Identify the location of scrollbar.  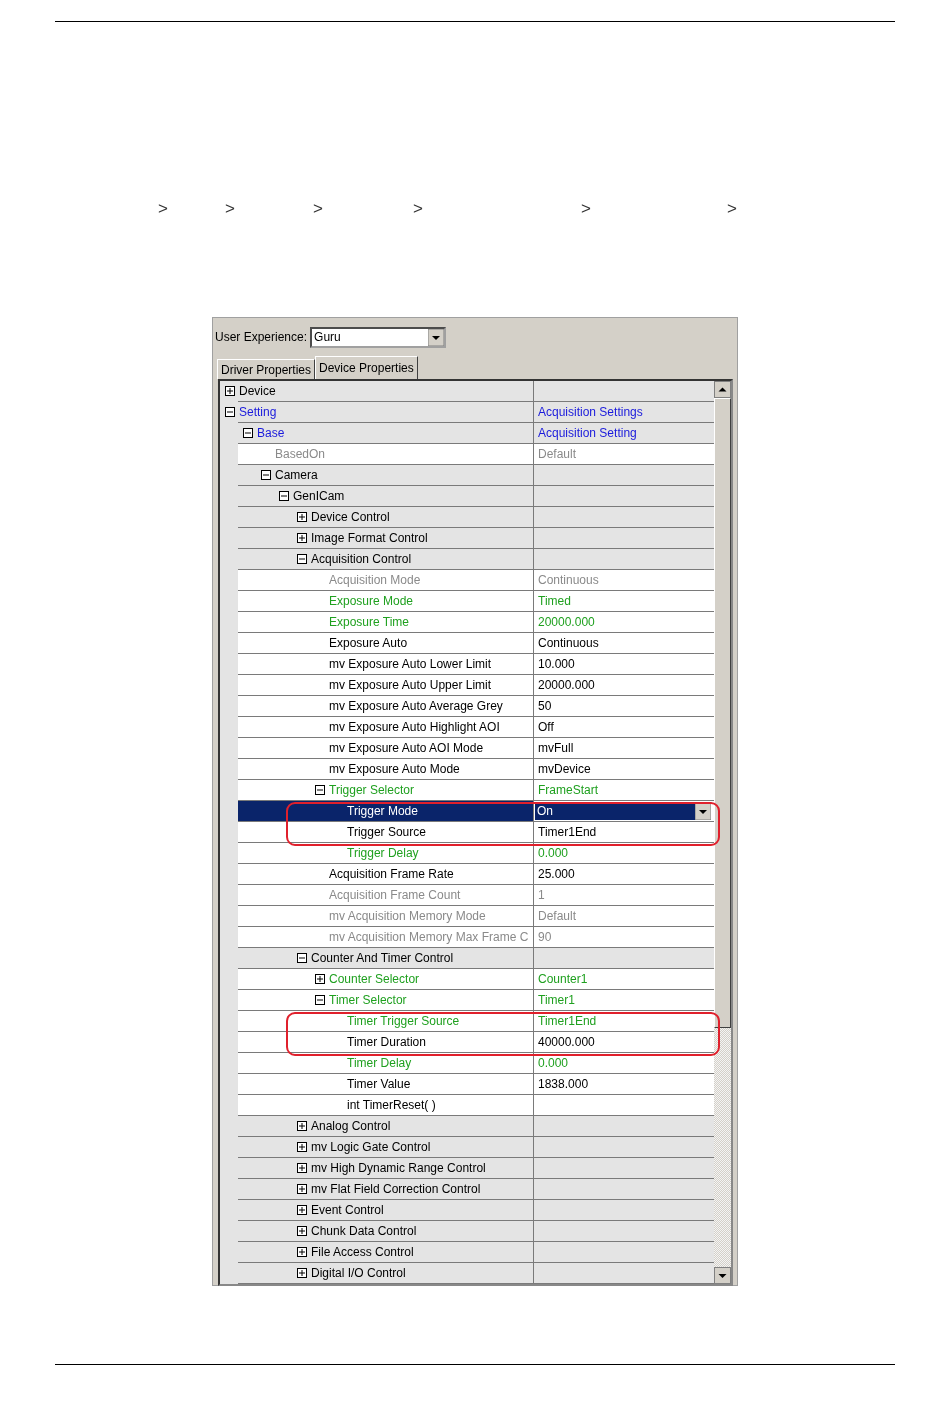
(722, 832).